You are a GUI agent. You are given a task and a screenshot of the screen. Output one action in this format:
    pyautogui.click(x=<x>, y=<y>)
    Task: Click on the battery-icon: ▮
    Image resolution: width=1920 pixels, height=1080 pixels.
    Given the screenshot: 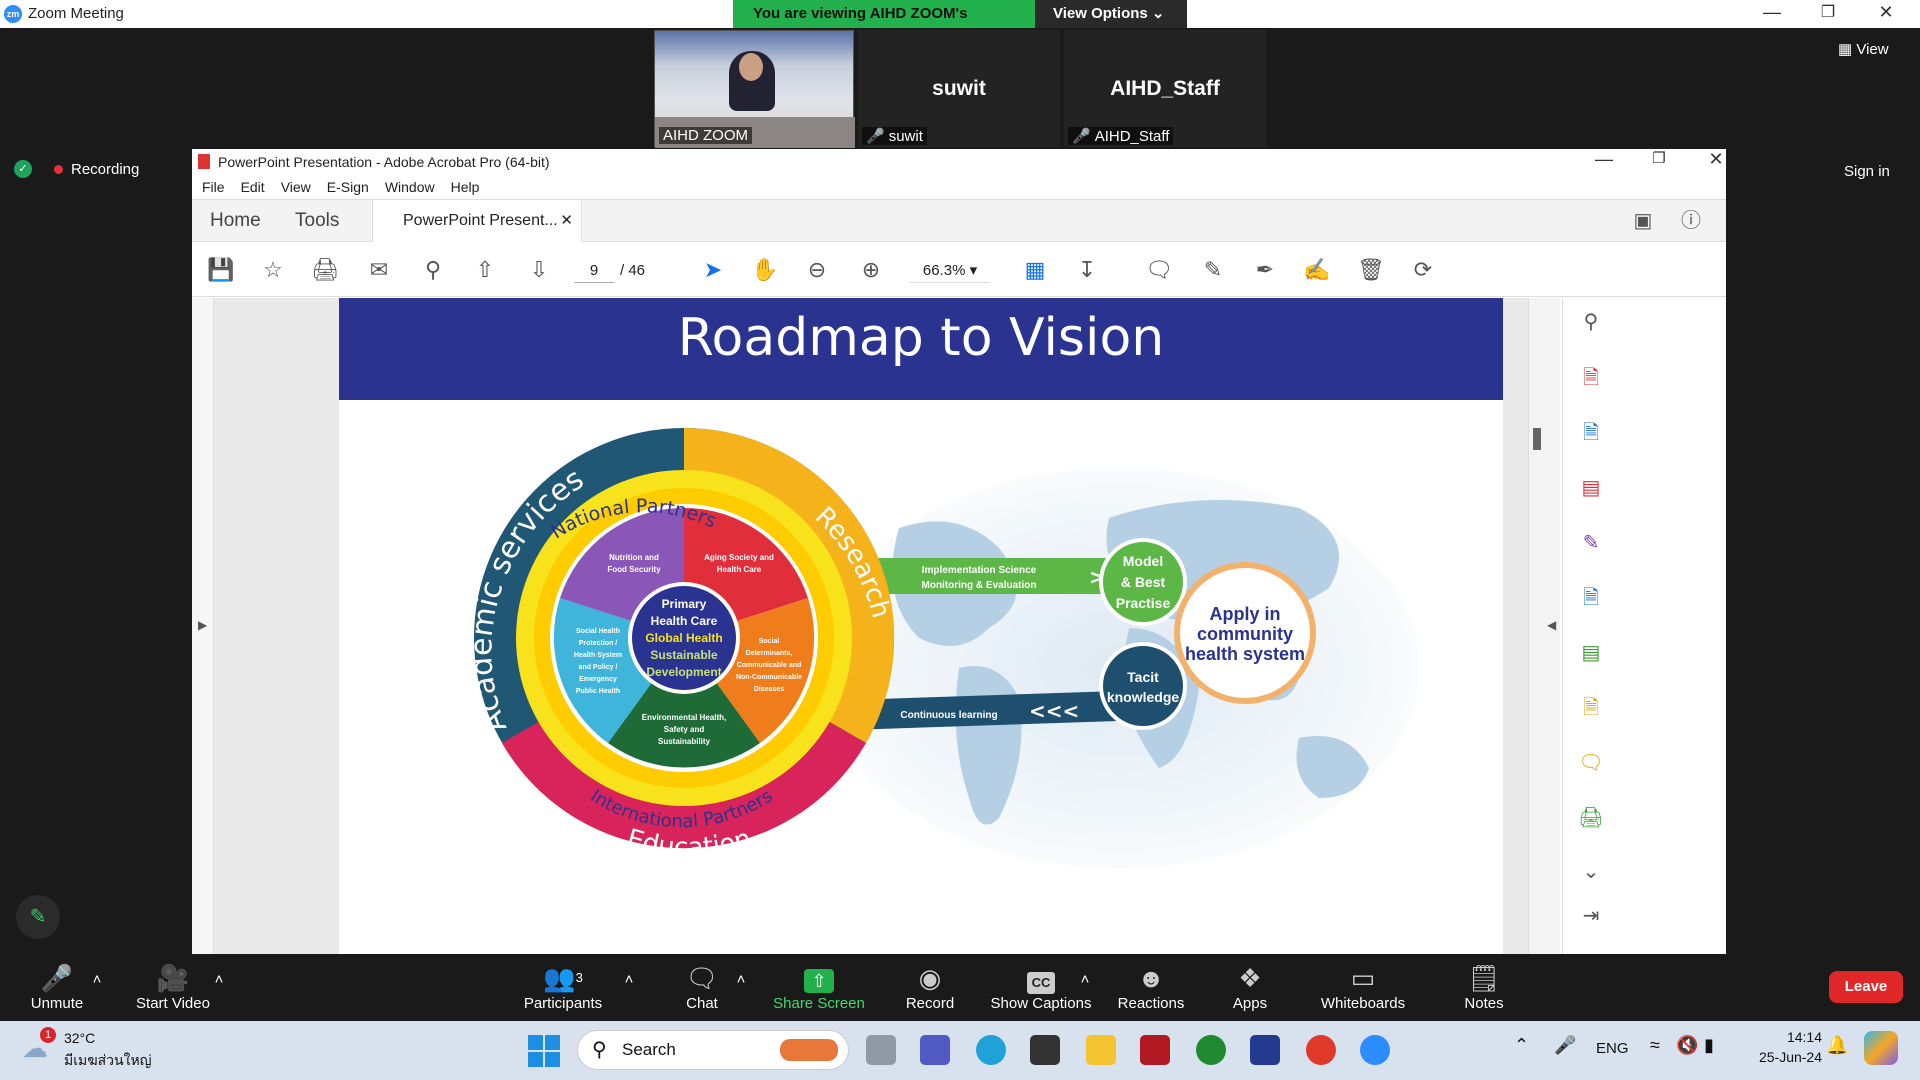 What is the action you would take?
    pyautogui.click(x=1709, y=1045)
    